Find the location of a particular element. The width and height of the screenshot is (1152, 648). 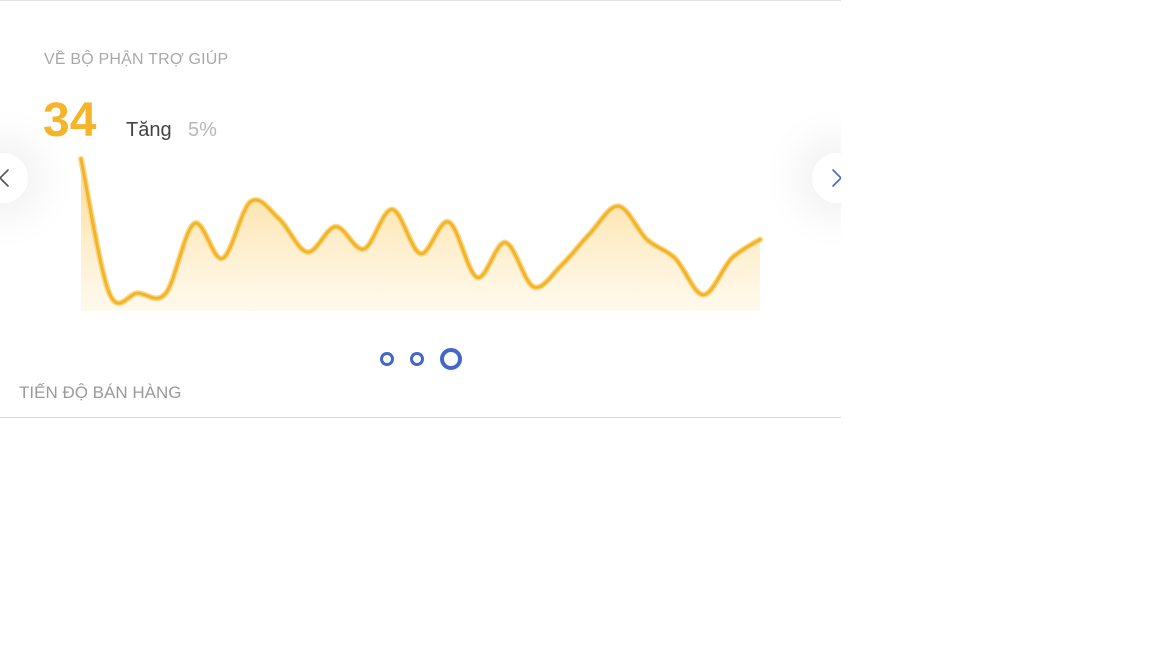

chevron-left-icon is located at coordinates (4, 178).